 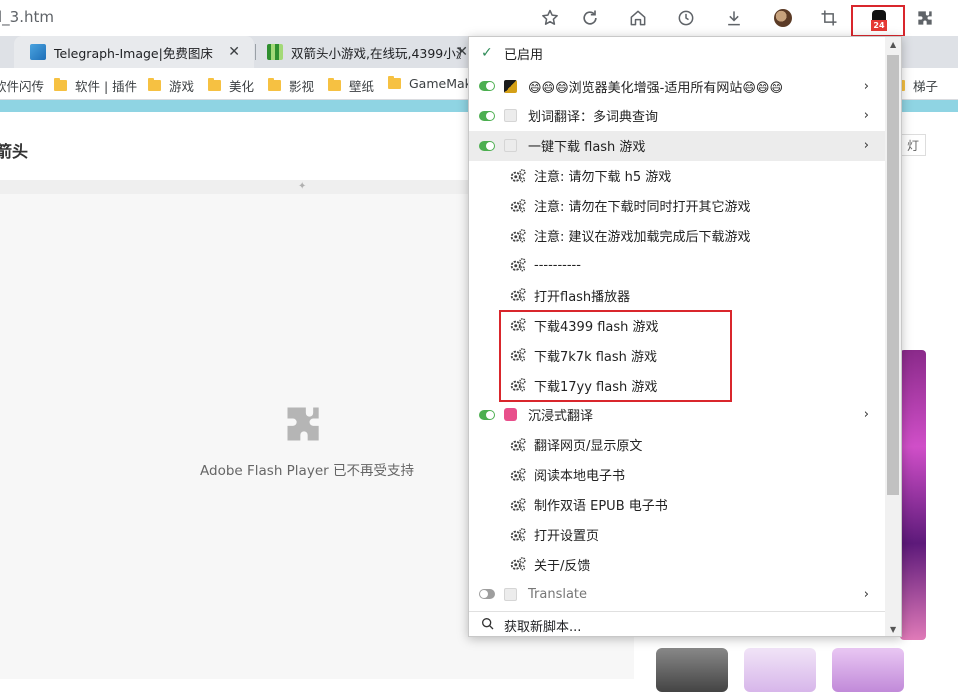 What do you see at coordinates (487, 53) in the screenshot?
I see `check-icon: ✓` at bounding box center [487, 53].